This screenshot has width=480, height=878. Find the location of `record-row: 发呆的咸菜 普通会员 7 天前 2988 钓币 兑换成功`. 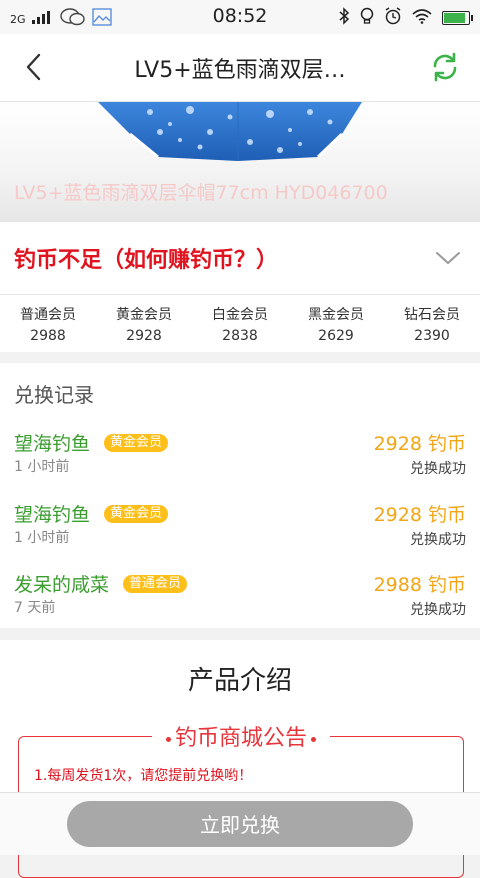

record-row: 发呆的咸菜 普通会员 7 天前 2988 钓币 兑换成功 is located at coordinates (240, 600).